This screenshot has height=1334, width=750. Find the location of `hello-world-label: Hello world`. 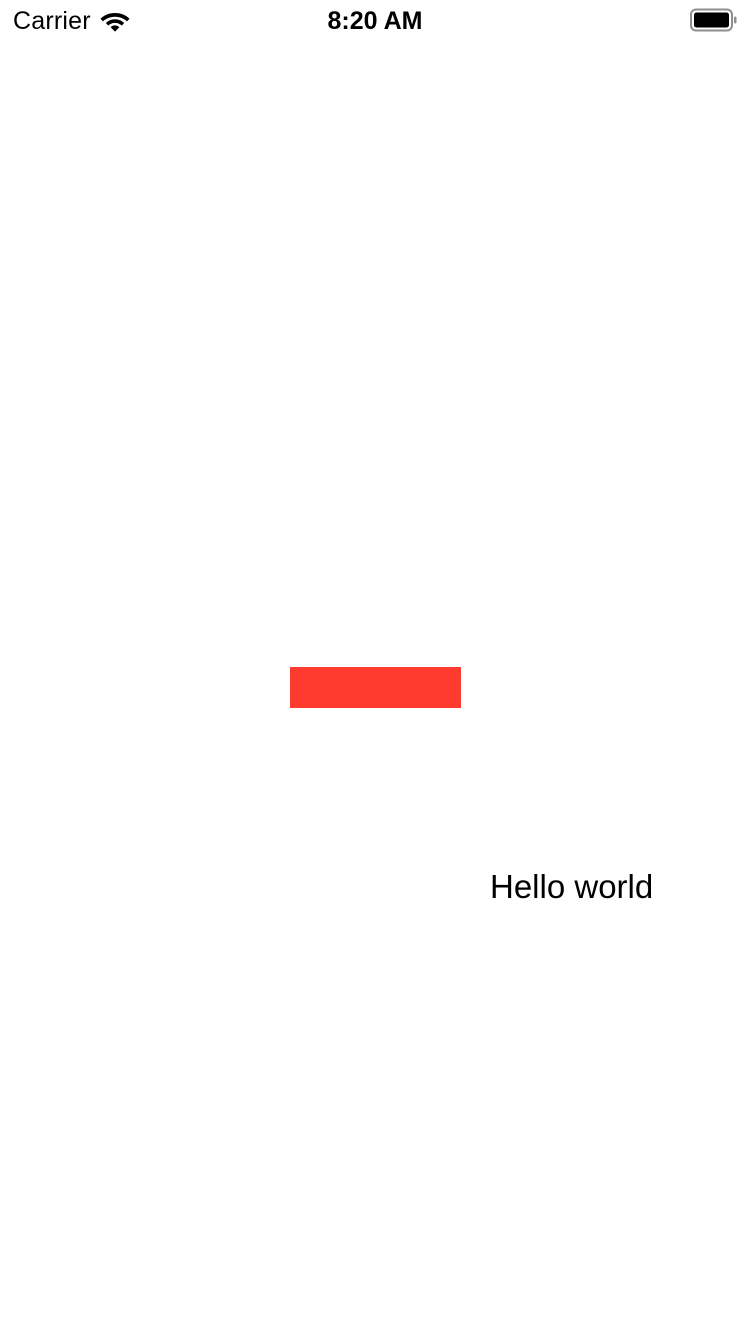

hello-world-label: Hello world is located at coordinates (572, 886).